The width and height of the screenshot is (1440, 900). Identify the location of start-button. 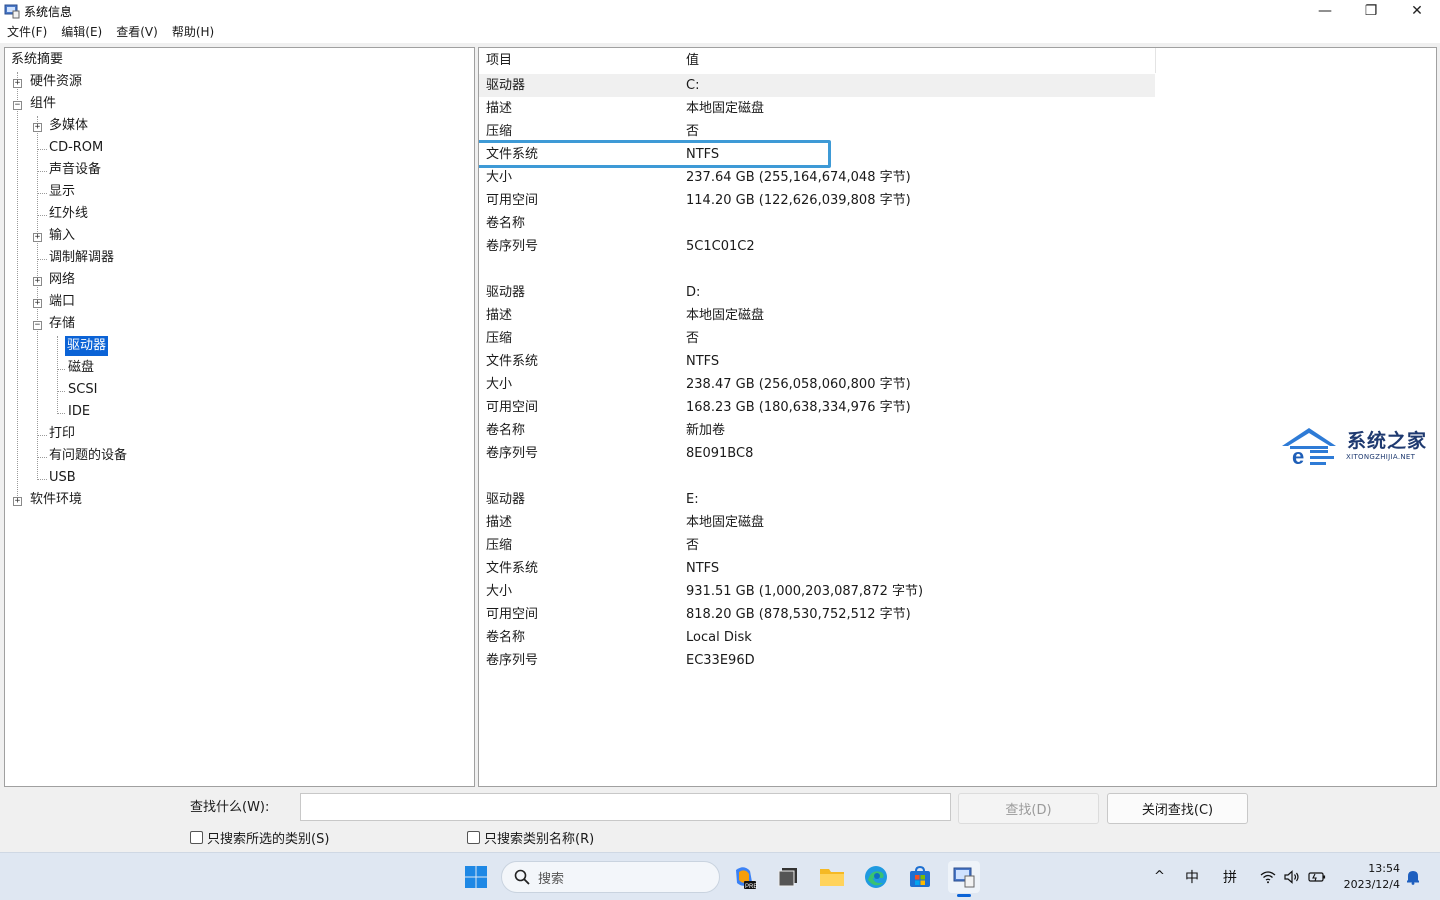
(476, 877).